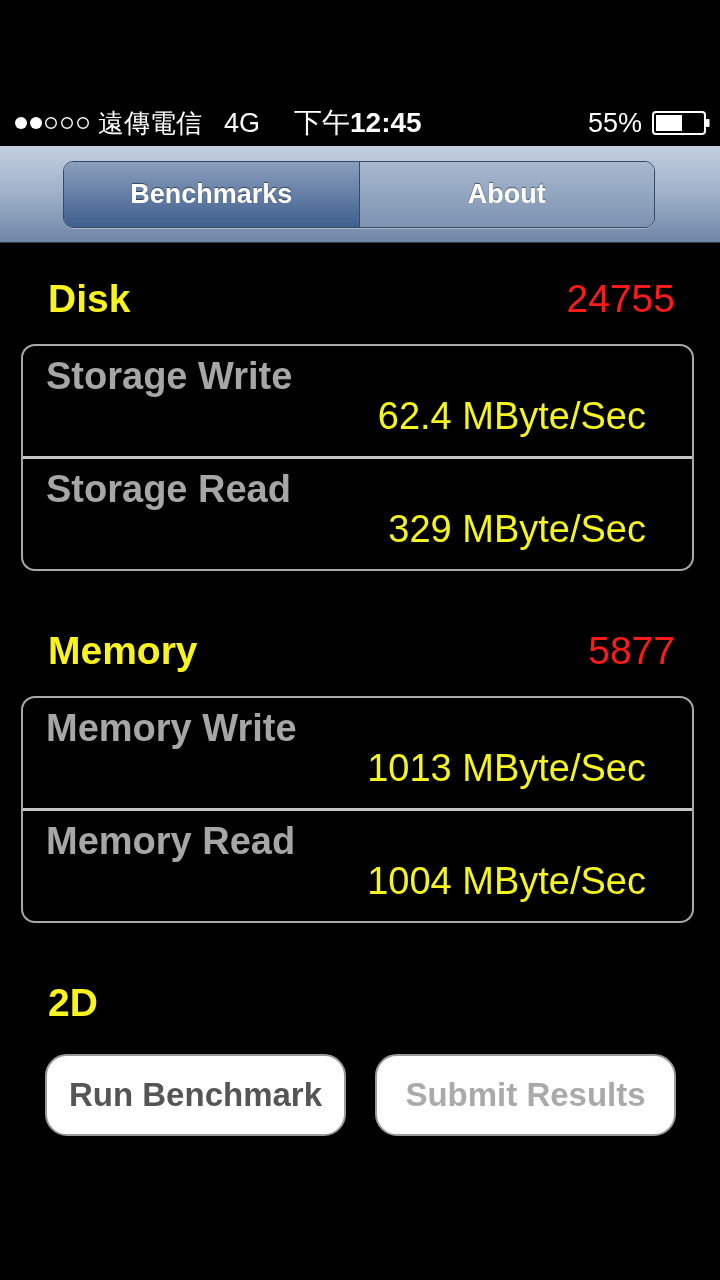 Image resolution: width=720 pixels, height=1280 pixels. I want to click on result-value: 62.4 MByte/Sec, so click(511, 416).